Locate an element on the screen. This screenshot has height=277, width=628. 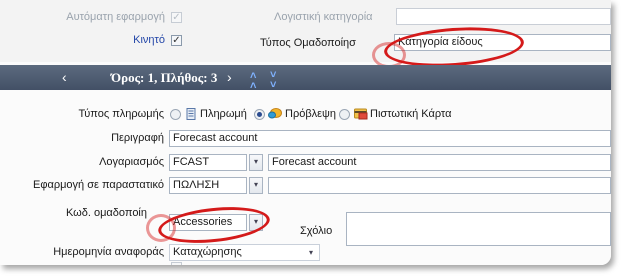
comment-textarea is located at coordinates (478, 229).